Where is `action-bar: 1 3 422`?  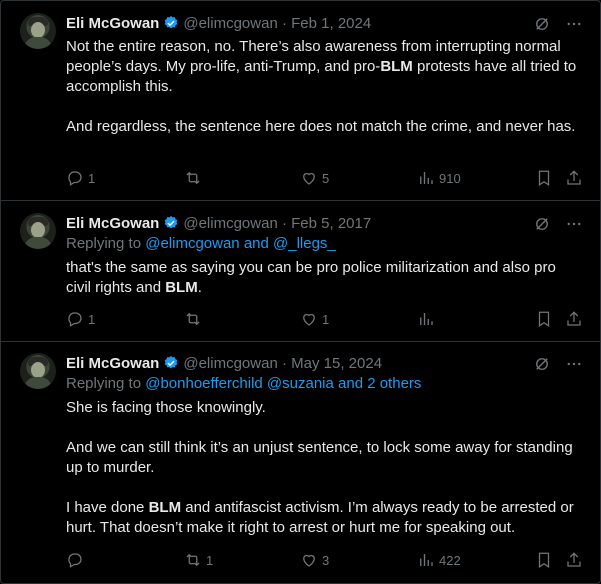 action-bar: 1 3 422 is located at coordinates (324, 561).